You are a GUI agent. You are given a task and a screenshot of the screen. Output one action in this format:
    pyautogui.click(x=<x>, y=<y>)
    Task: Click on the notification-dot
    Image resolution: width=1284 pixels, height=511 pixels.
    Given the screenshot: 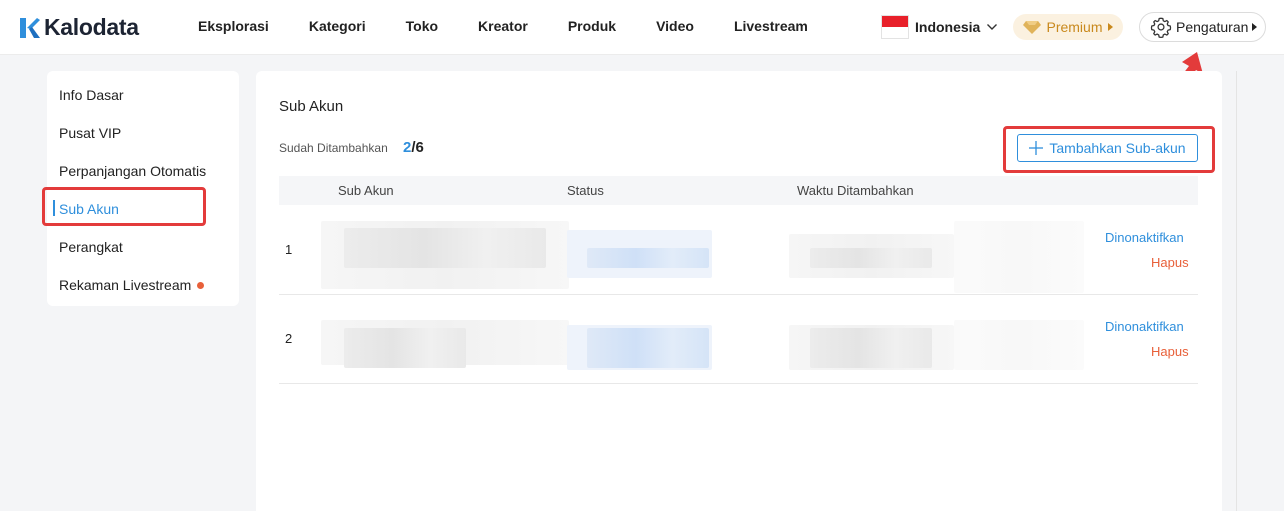 What is the action you would take?
    pyautogui.click(x=201, y=285)
    